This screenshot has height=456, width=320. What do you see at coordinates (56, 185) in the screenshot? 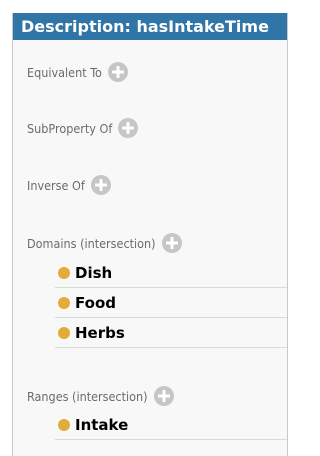
I see `section-label: Inverse Of` at bounding box center [56, 185].